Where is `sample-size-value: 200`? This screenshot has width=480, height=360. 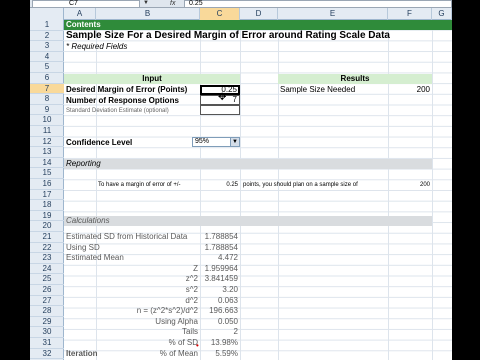
sample-size-value: 200 is located at coordinates (423, 89).